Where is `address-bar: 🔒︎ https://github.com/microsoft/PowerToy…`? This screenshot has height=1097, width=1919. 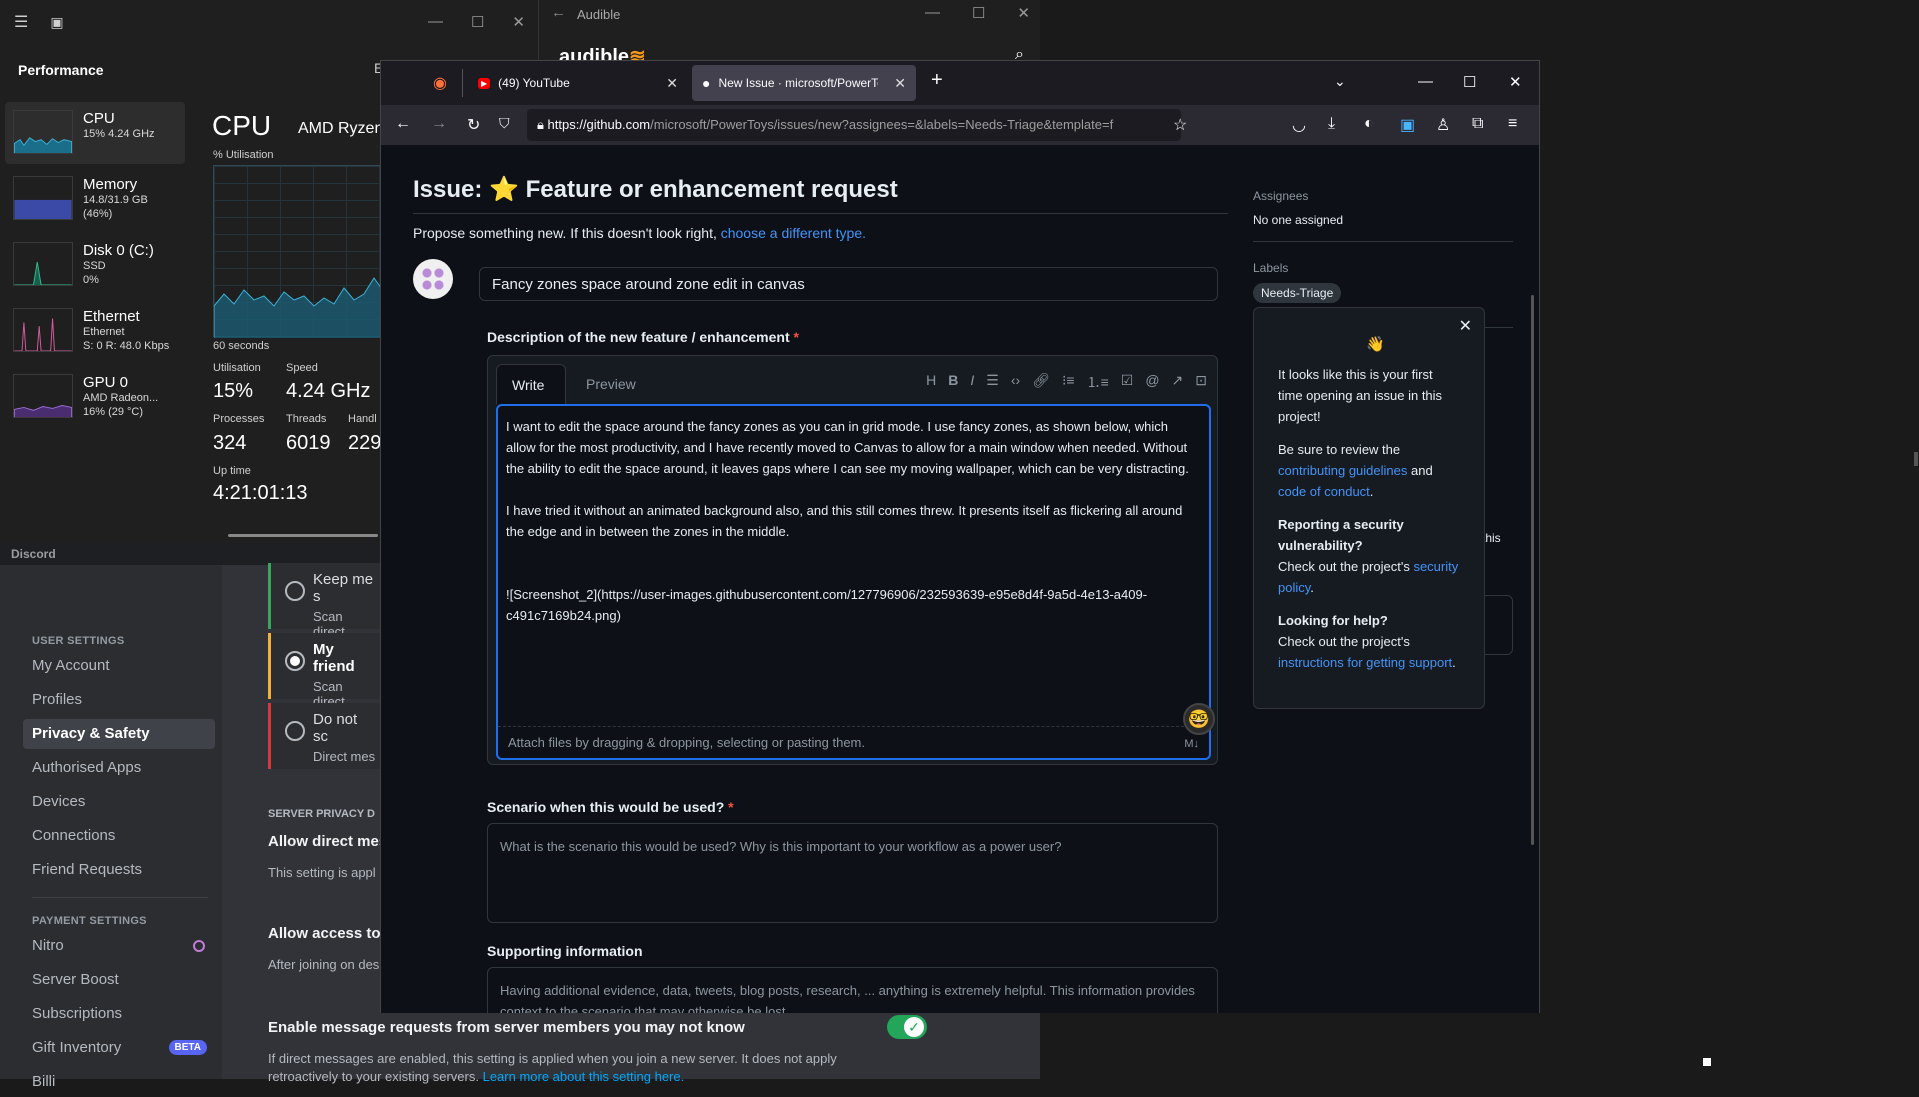
address-bar: 🔒︎ https://github.com/microsoft/PowerToy… is located at coordinates (854, 125).